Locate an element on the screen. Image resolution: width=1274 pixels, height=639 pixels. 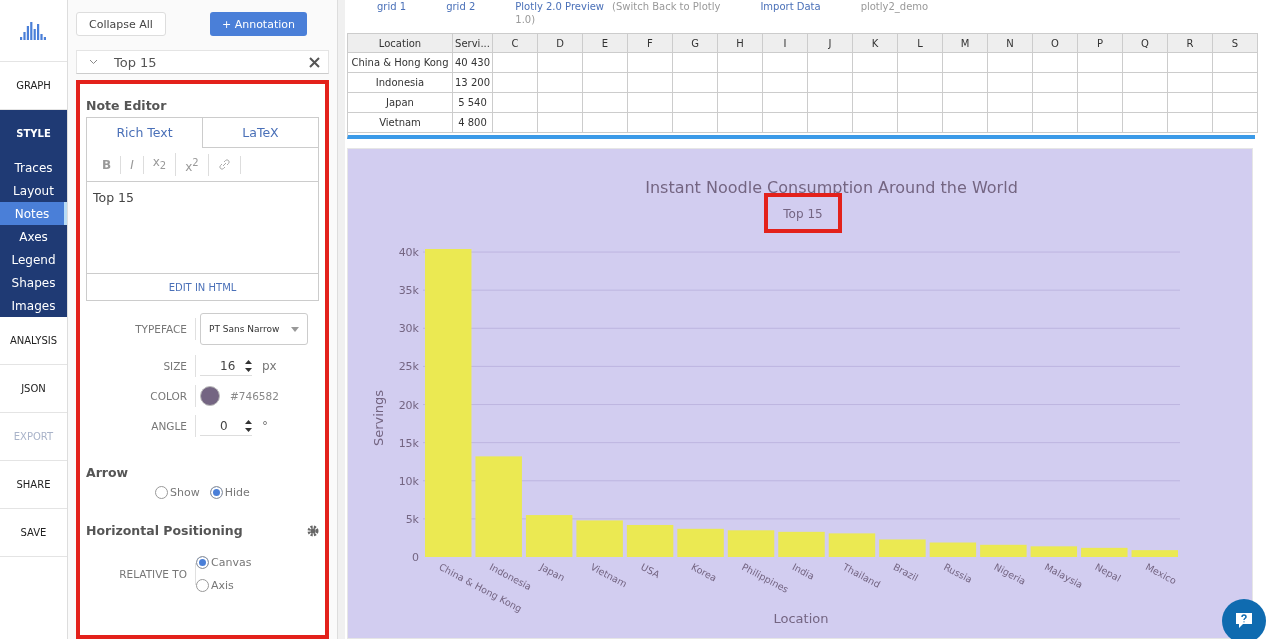
nav-item: Layout is located at coordinates (33, 190).